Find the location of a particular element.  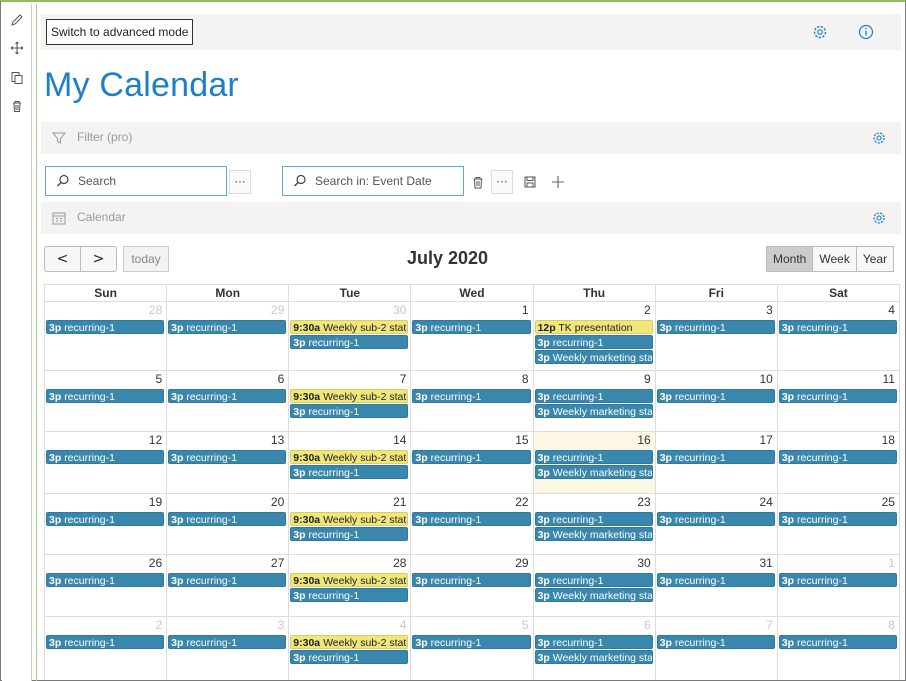

calendar-settings-gear-icon is located at coordinates (879, 218).